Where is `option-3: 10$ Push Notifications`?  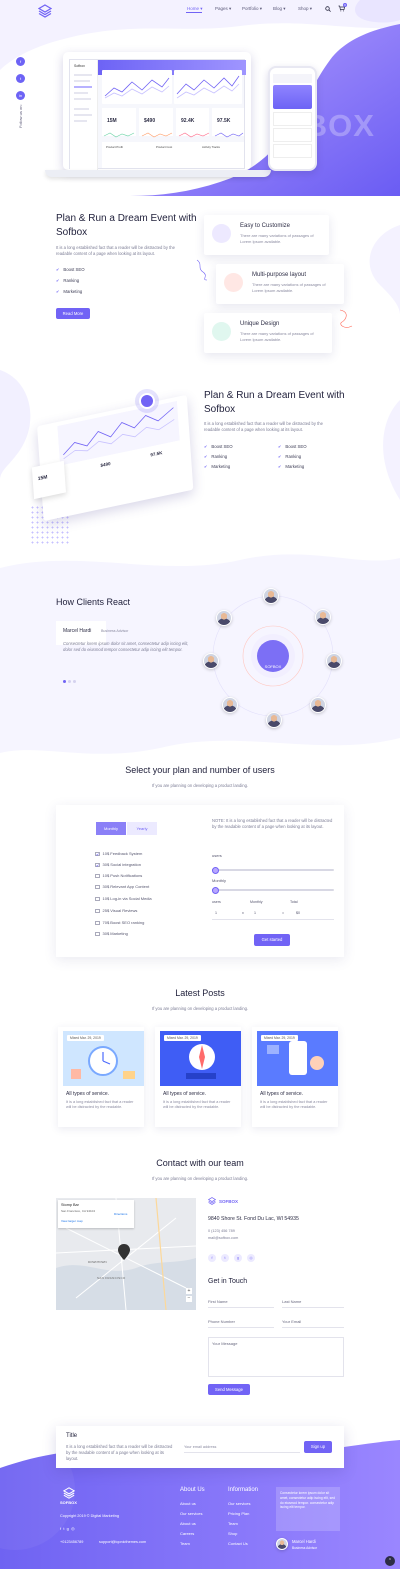 option-3: 10$ Push Notifications is located at coordinates (118, 876).